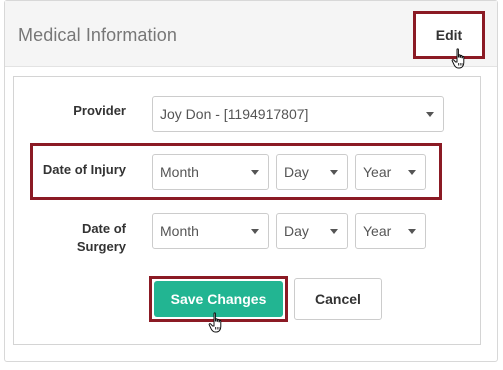  What do you see at coordinates (377, 172) in the screenshot?
I see `injury-year-value: Year` at bounding box center [377, 172].